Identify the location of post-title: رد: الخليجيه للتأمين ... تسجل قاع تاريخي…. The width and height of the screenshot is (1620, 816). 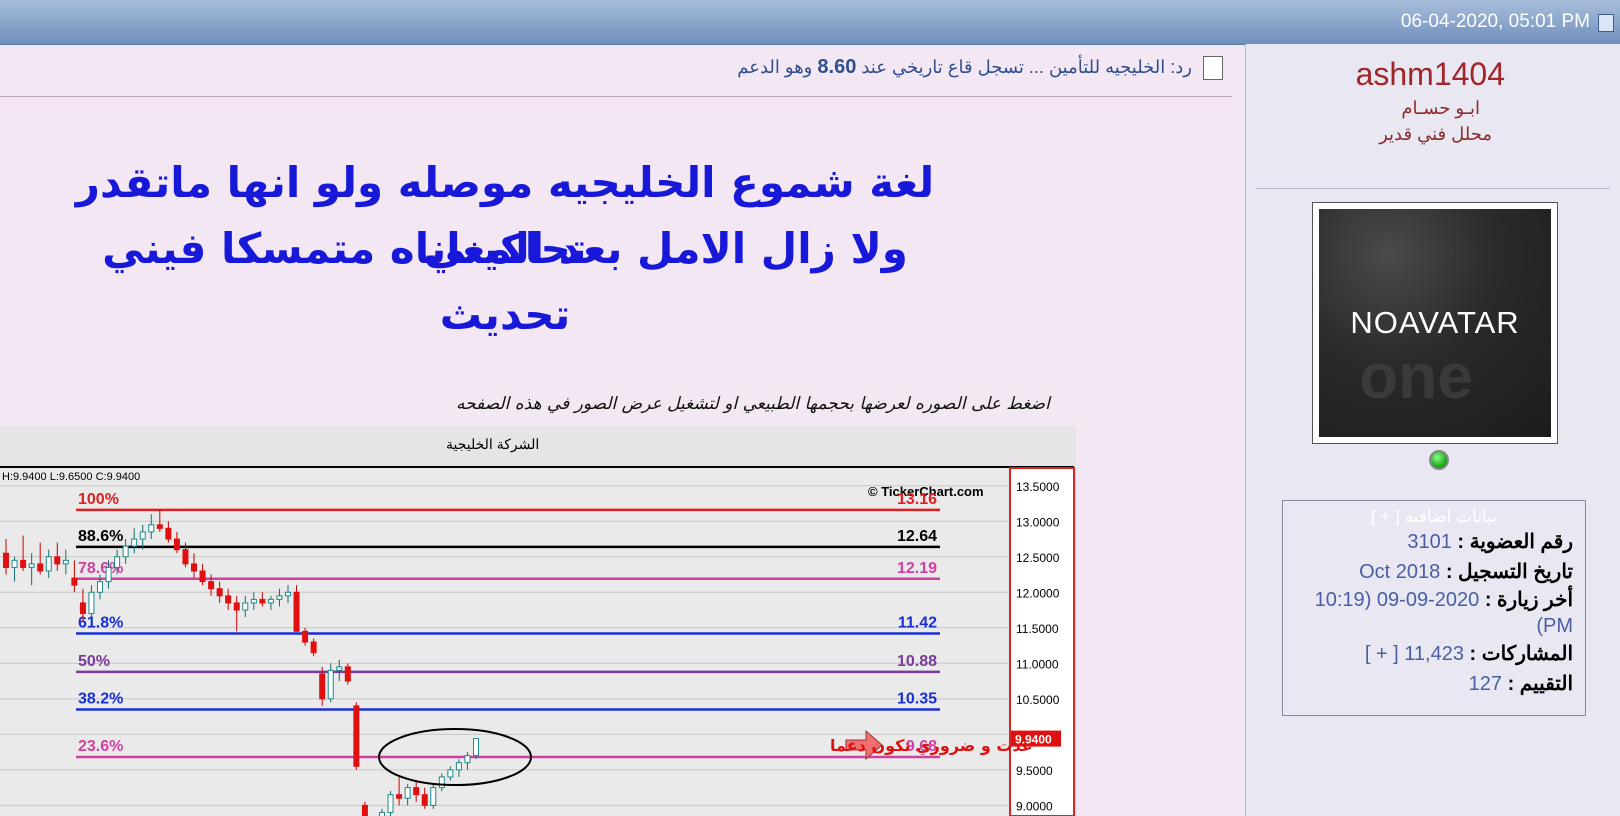
(980, 68).